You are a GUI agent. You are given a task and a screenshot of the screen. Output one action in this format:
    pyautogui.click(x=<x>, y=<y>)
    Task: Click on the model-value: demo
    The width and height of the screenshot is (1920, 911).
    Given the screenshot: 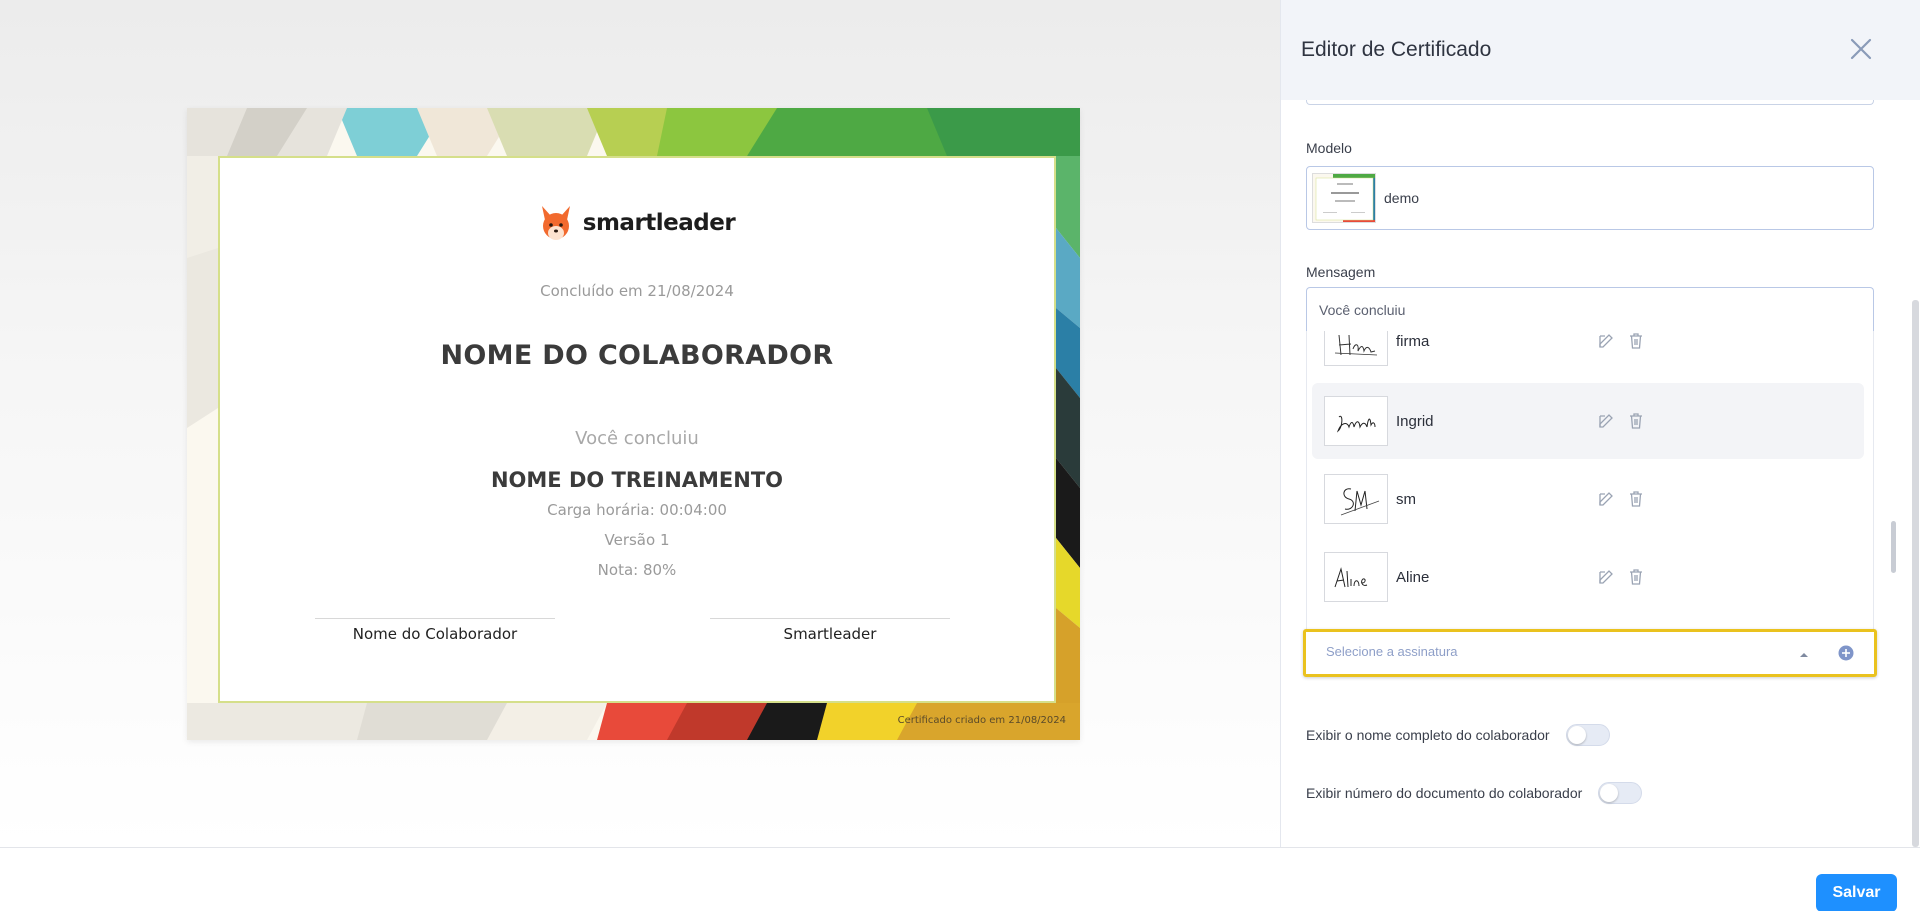 What is the action you would take?
    pyautogui.click(x=1402, y=198)
    